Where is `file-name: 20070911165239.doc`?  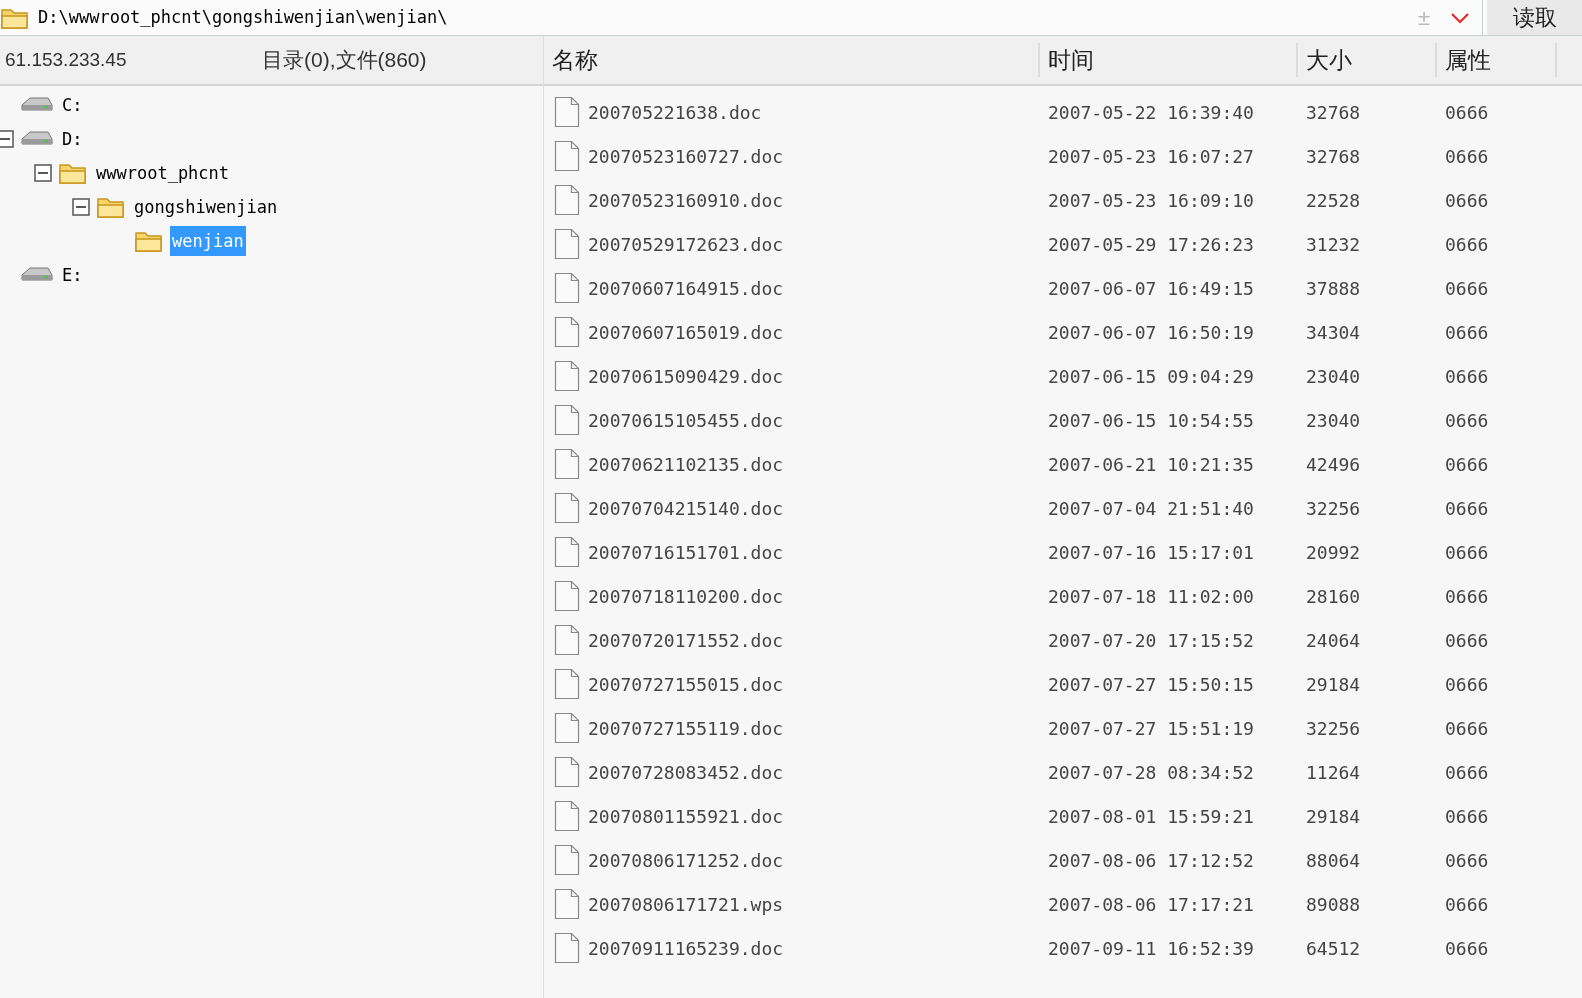
file-name: 20070911165239.doc is located at coordinates (686, 948).